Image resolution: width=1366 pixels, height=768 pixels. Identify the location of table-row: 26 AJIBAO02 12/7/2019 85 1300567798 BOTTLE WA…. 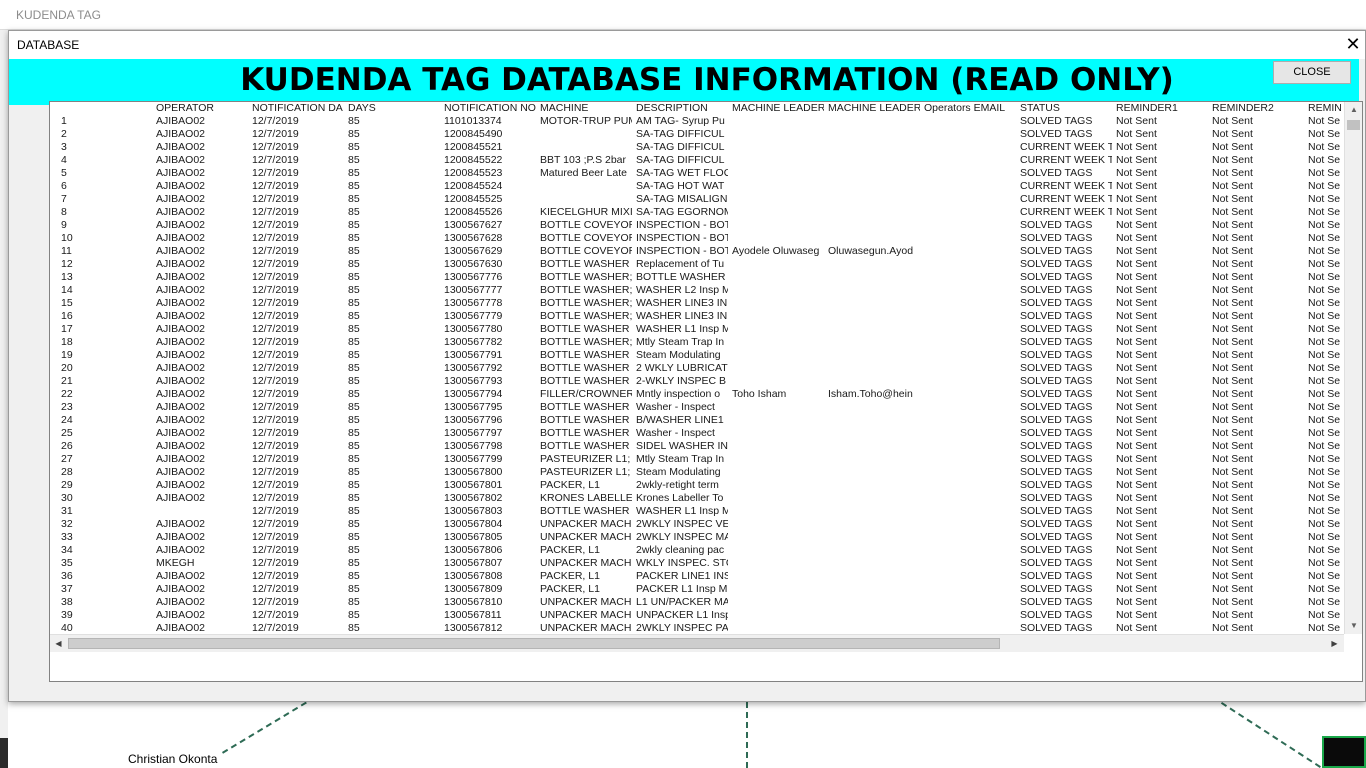
(697, 446).